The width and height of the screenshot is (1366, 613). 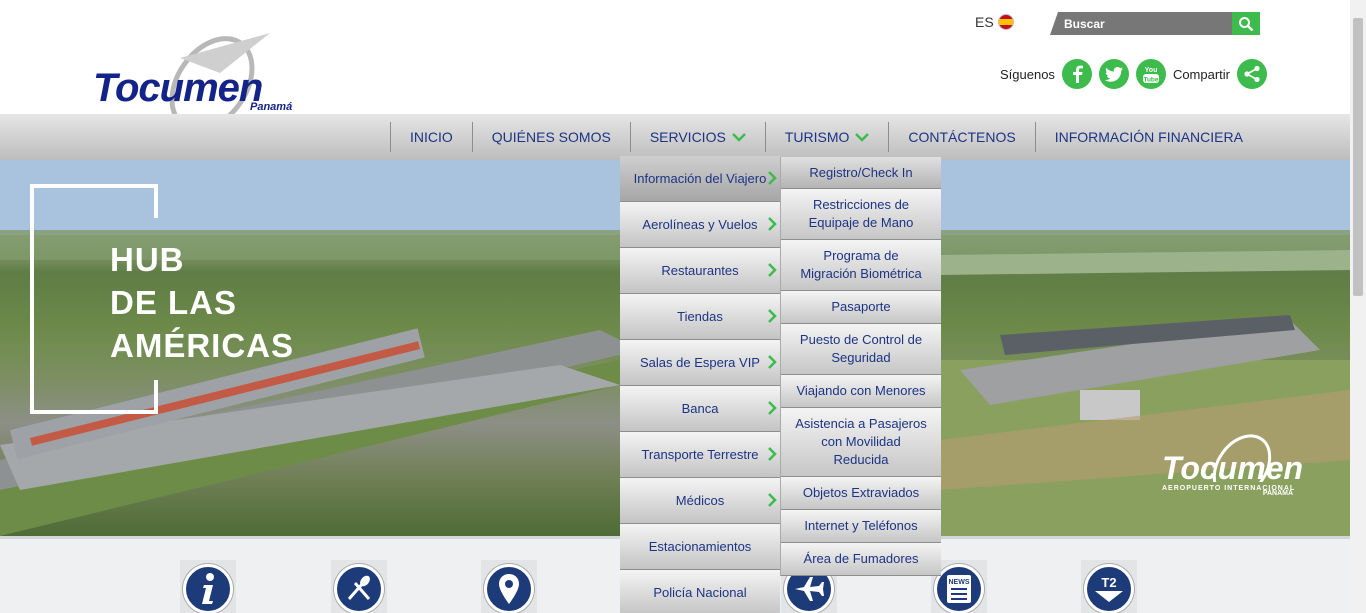 I want to click on quick-link-t2: T2, so click(x=1109, y=586).